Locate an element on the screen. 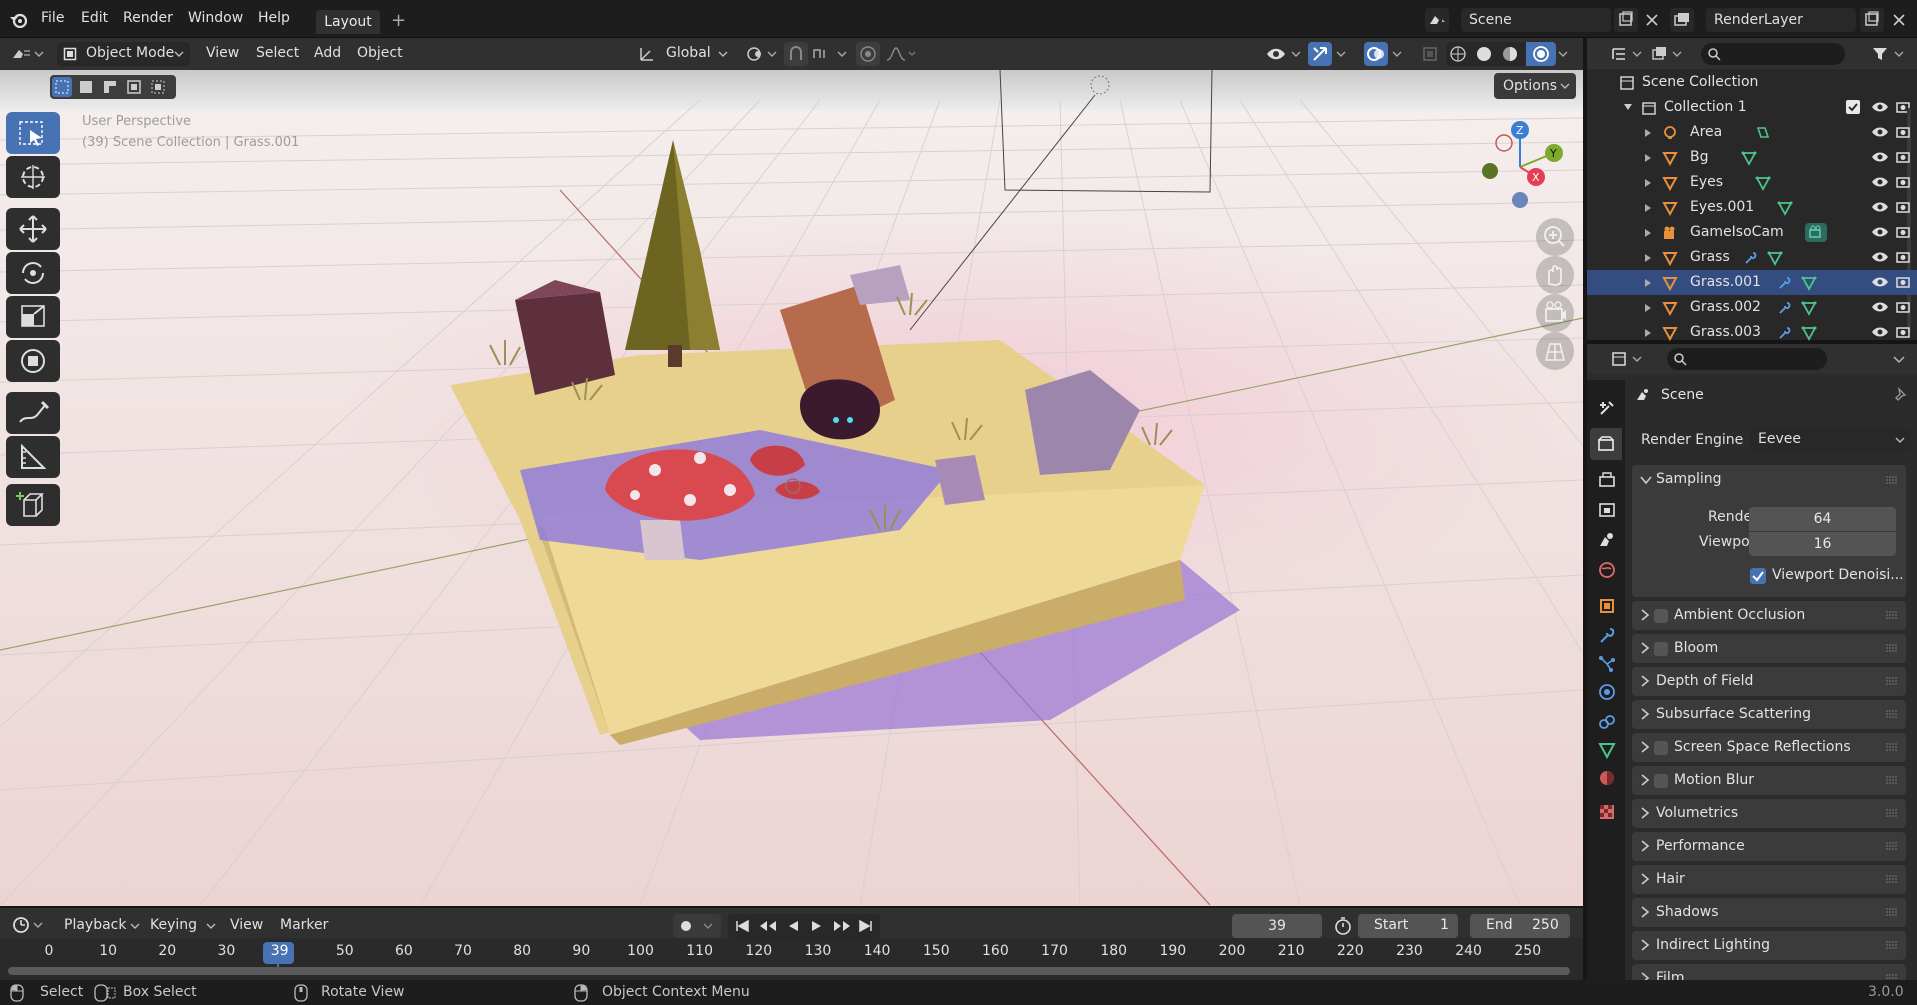 The height and width of the screenshot is (1005, 1917). snap-toggle-icon is located at coordinates (796, 54).